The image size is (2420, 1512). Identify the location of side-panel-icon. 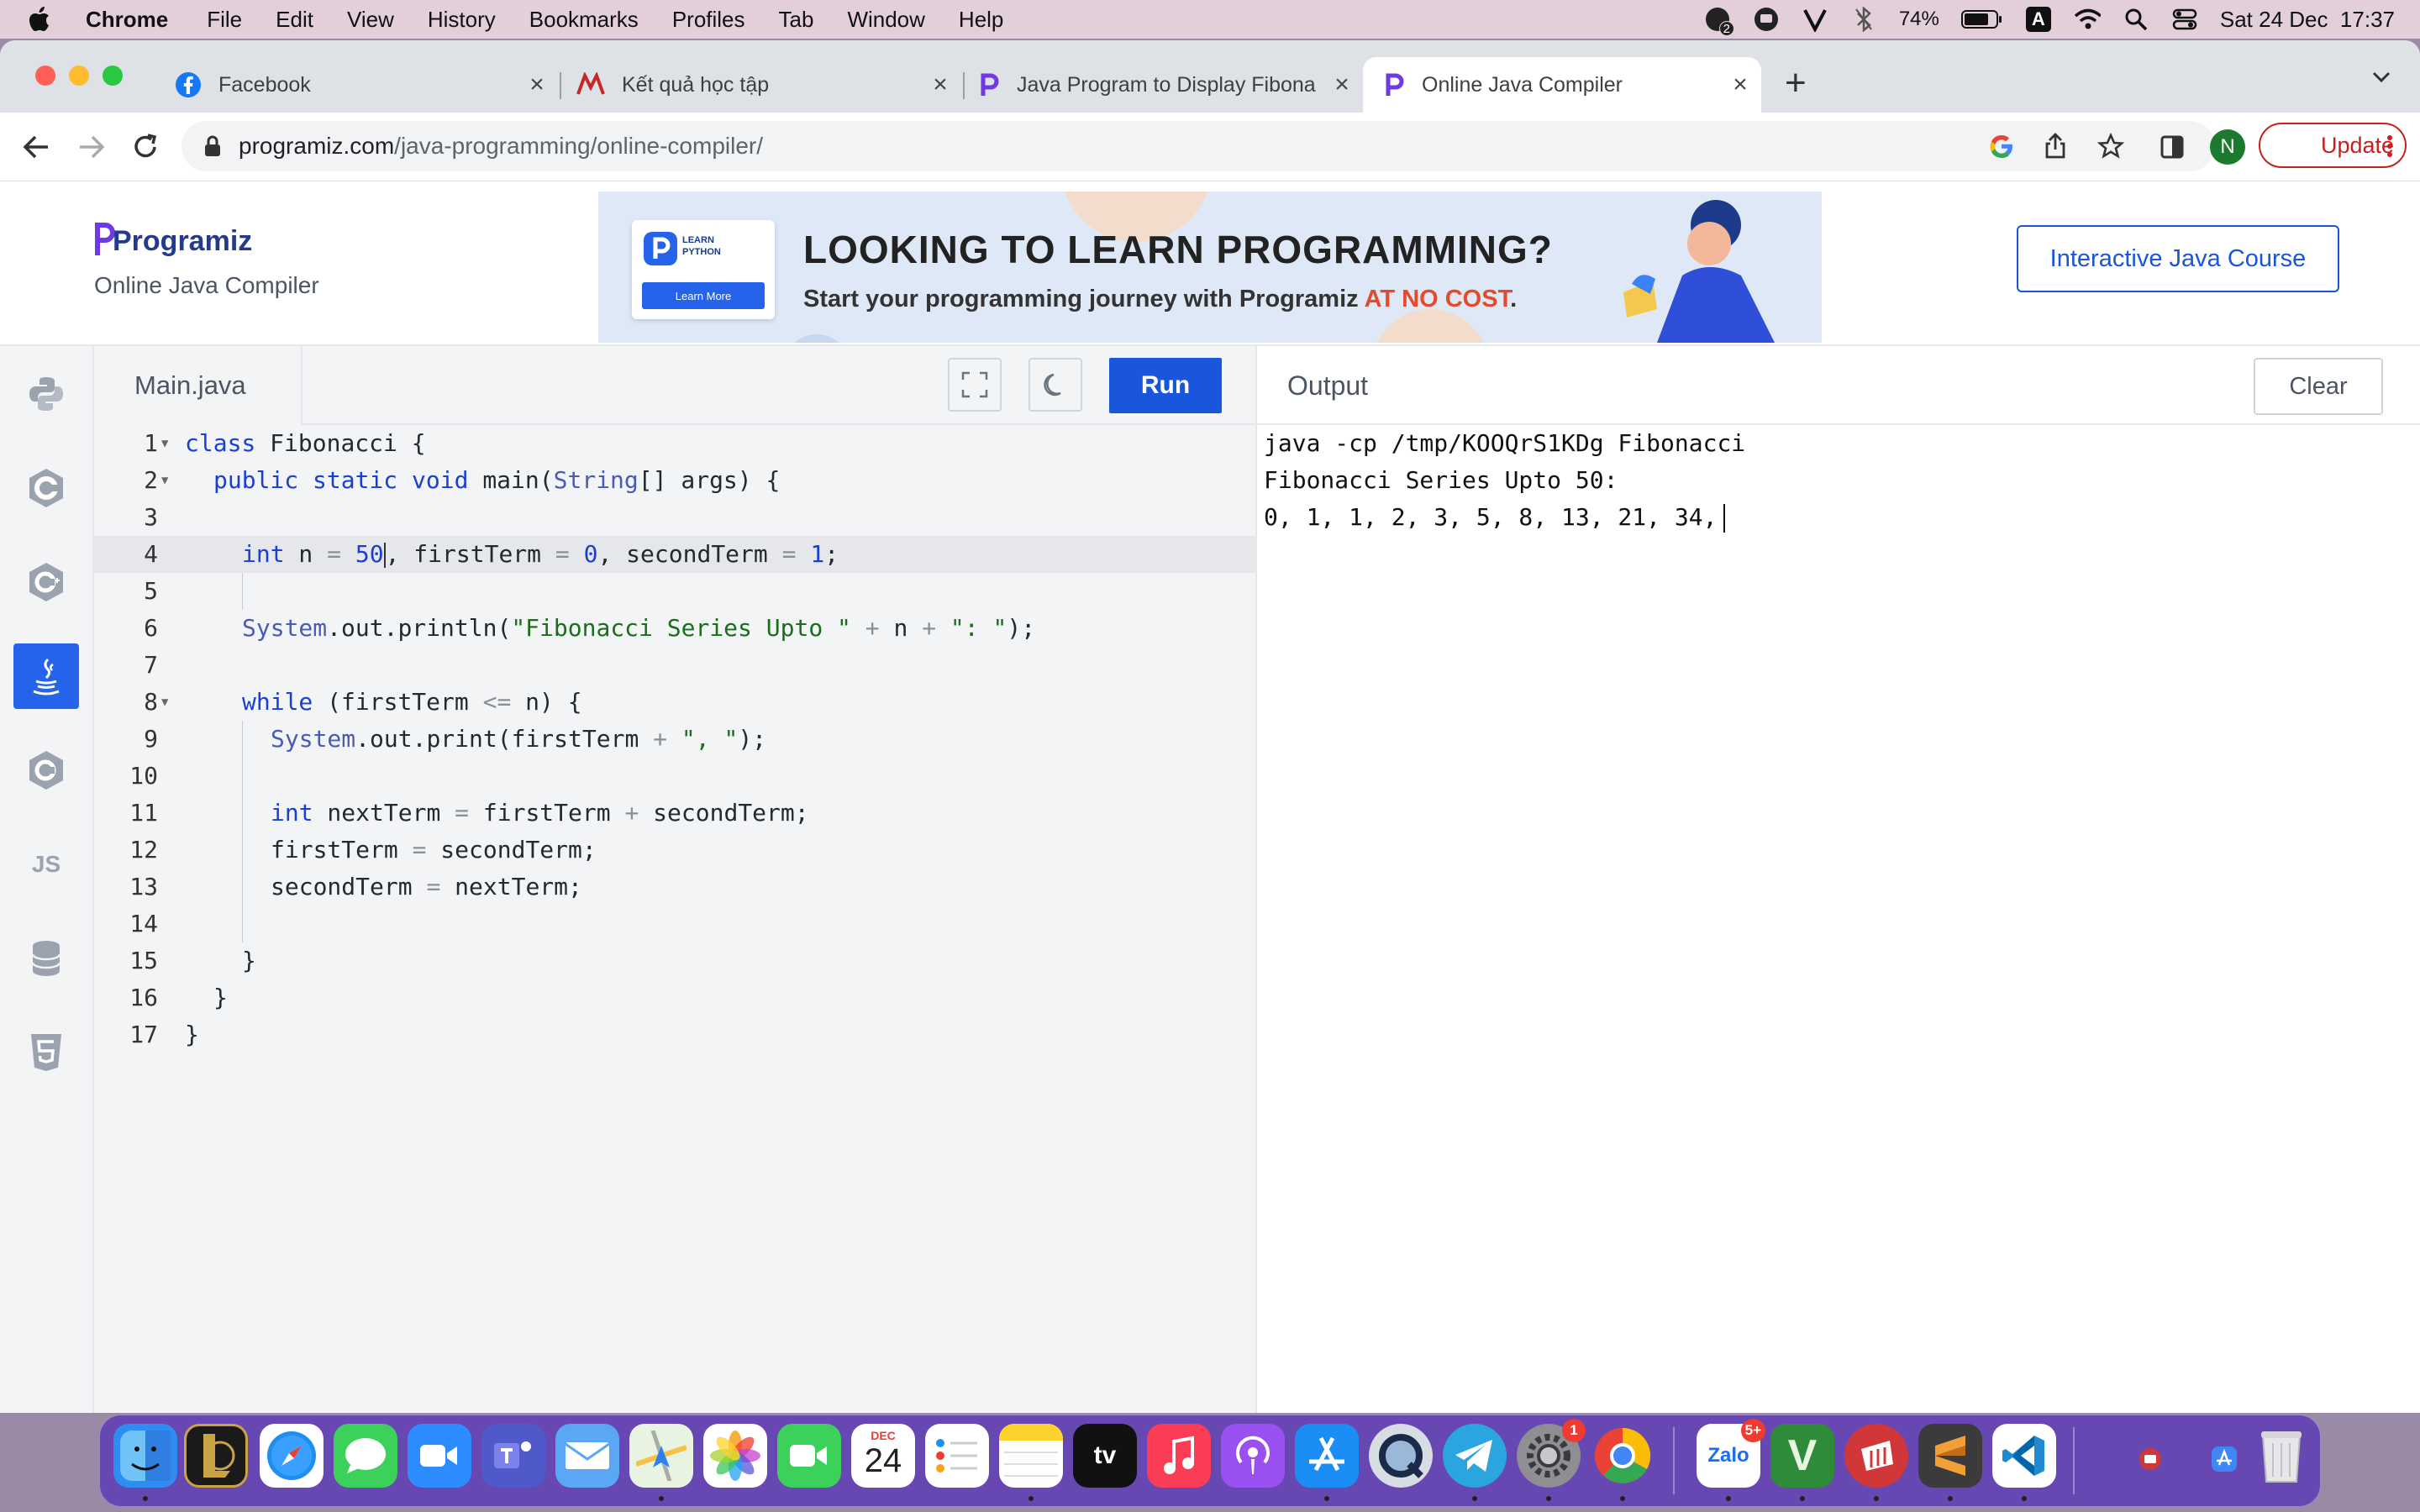
(2172, 147).